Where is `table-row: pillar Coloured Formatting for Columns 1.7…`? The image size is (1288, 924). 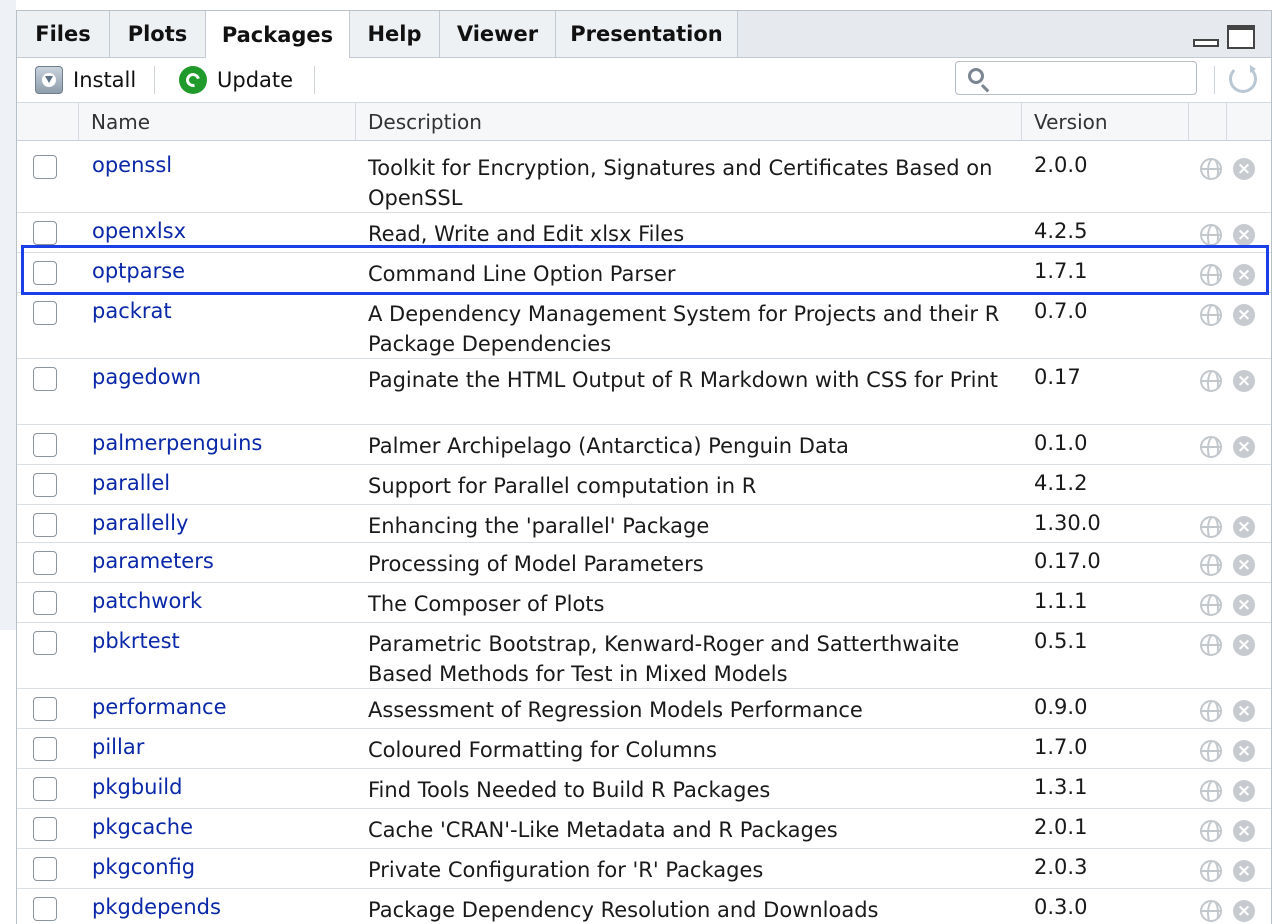
table-row: pillar Coloured Formatting for Columns 1.7… is located at coordinates (644, 749).